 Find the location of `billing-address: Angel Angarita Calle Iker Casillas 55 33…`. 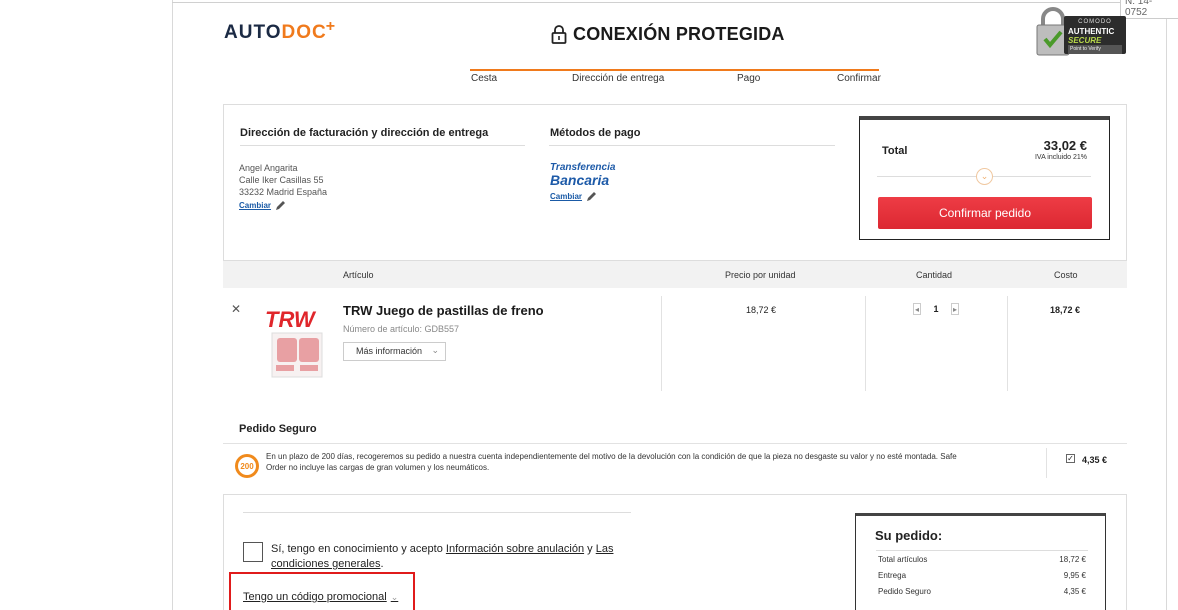

billing-address: Angel Angarita Calle Iker Casillas 55 33… is located at coordinates (283, 180).